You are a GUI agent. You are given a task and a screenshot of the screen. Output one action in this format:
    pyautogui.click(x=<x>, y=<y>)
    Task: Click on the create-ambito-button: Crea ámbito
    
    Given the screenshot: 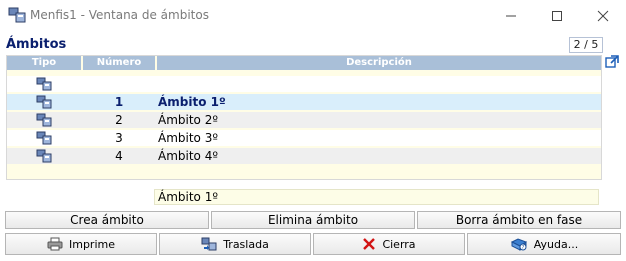 What is the action you would take?
    pyautogui.click(x=107, y=220)
    